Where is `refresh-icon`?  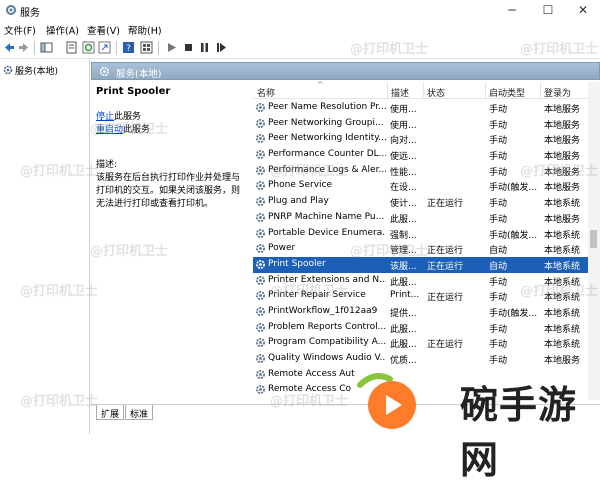
refresh-icon is located at coordinates (88, 47).